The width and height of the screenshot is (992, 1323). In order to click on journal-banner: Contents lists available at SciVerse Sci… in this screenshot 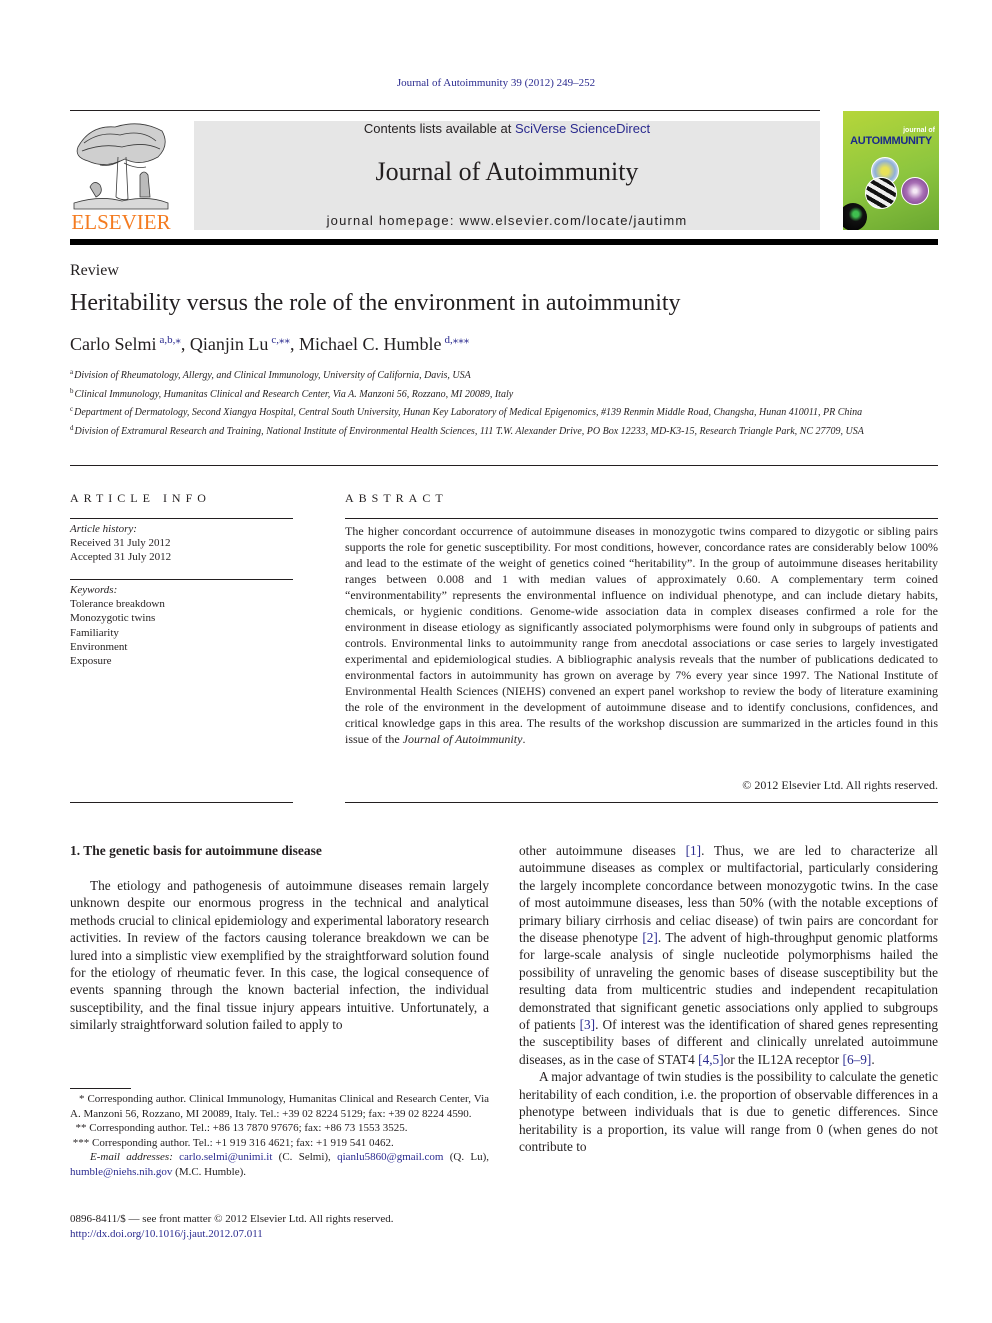, I will do `click(507, 175)`.